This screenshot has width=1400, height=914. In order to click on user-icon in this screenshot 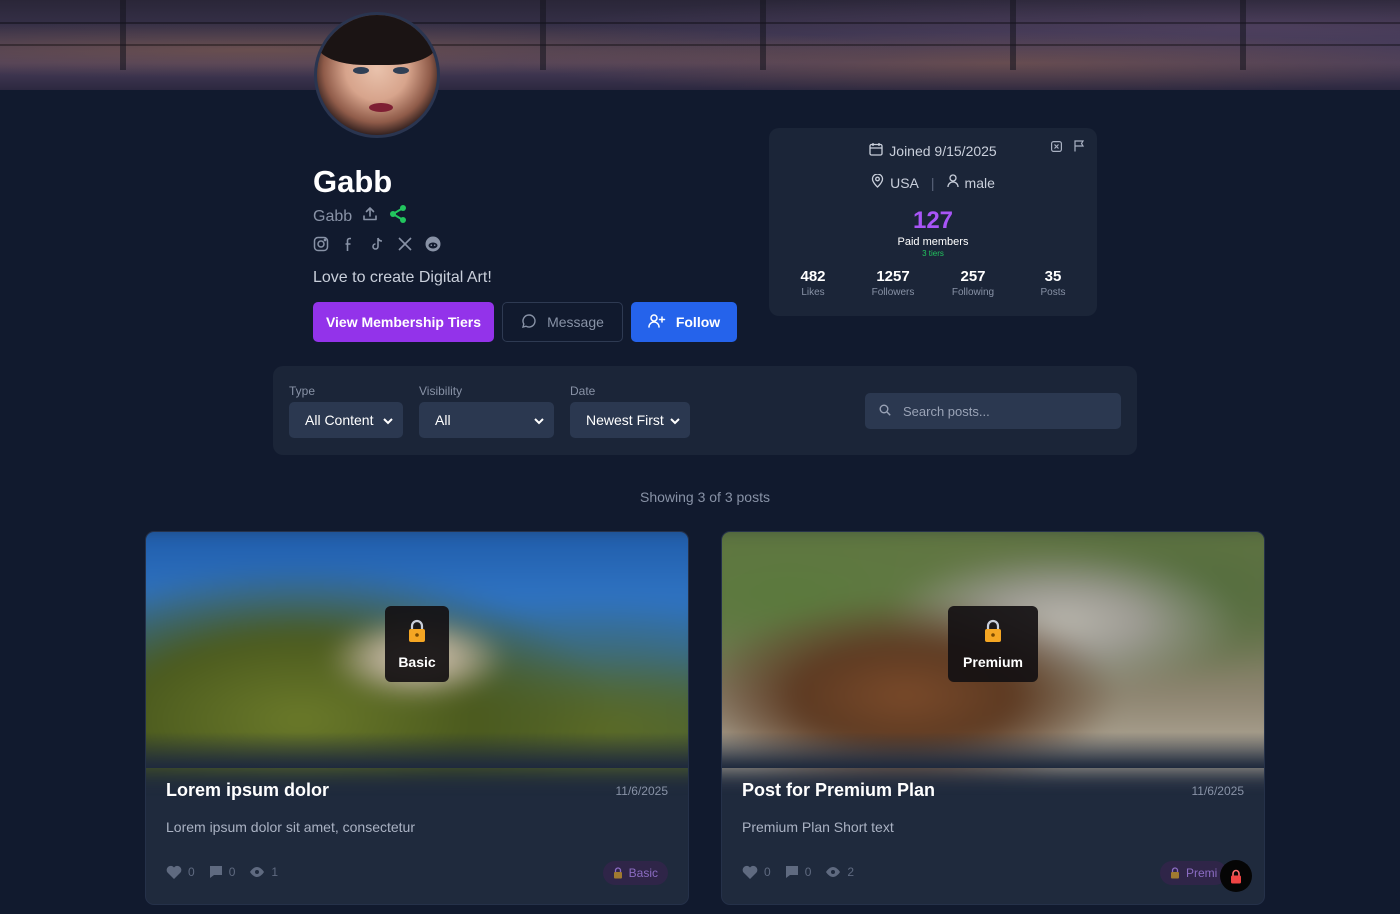, I will do `click(952, 182)`.